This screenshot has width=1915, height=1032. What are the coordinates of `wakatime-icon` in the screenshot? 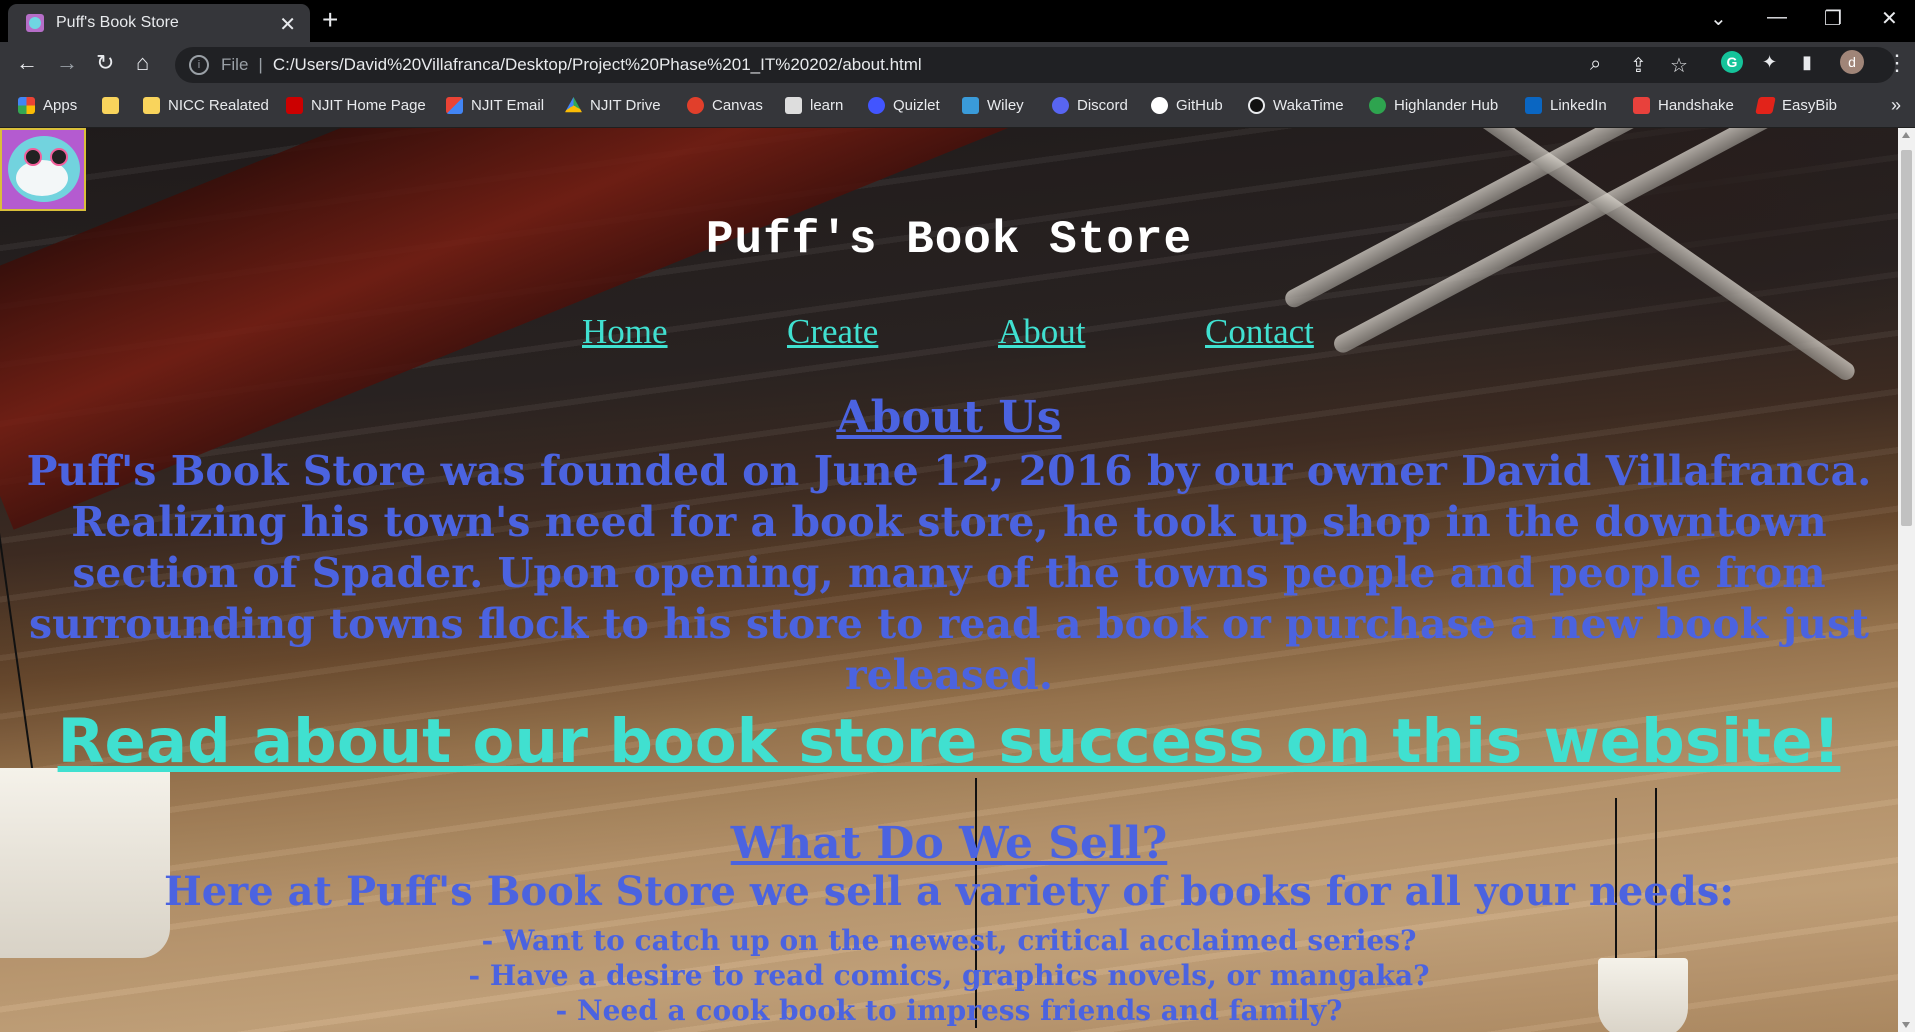 It's located at (1256, 105).